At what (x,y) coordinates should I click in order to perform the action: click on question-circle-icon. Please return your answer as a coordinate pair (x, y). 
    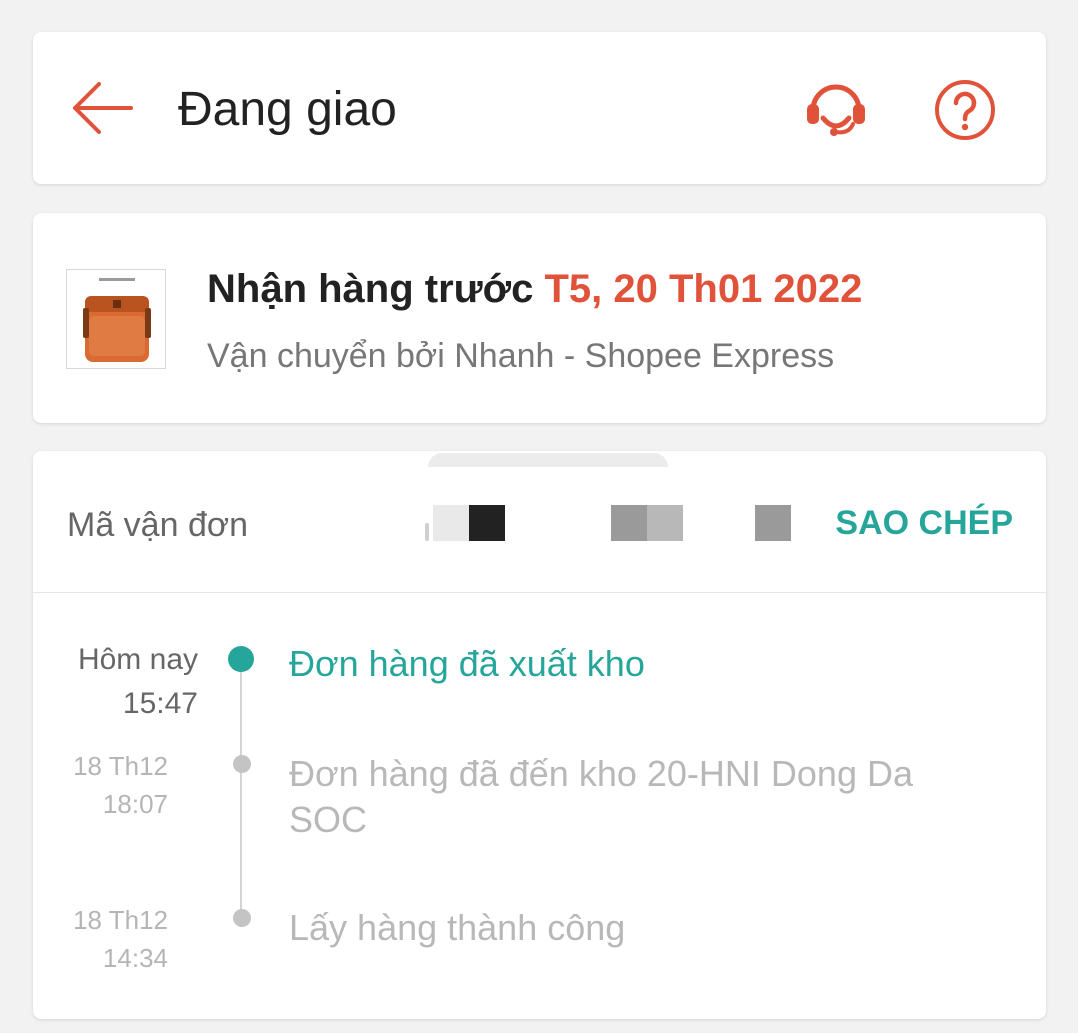
    Looking at the image, I should click on (965, 110).